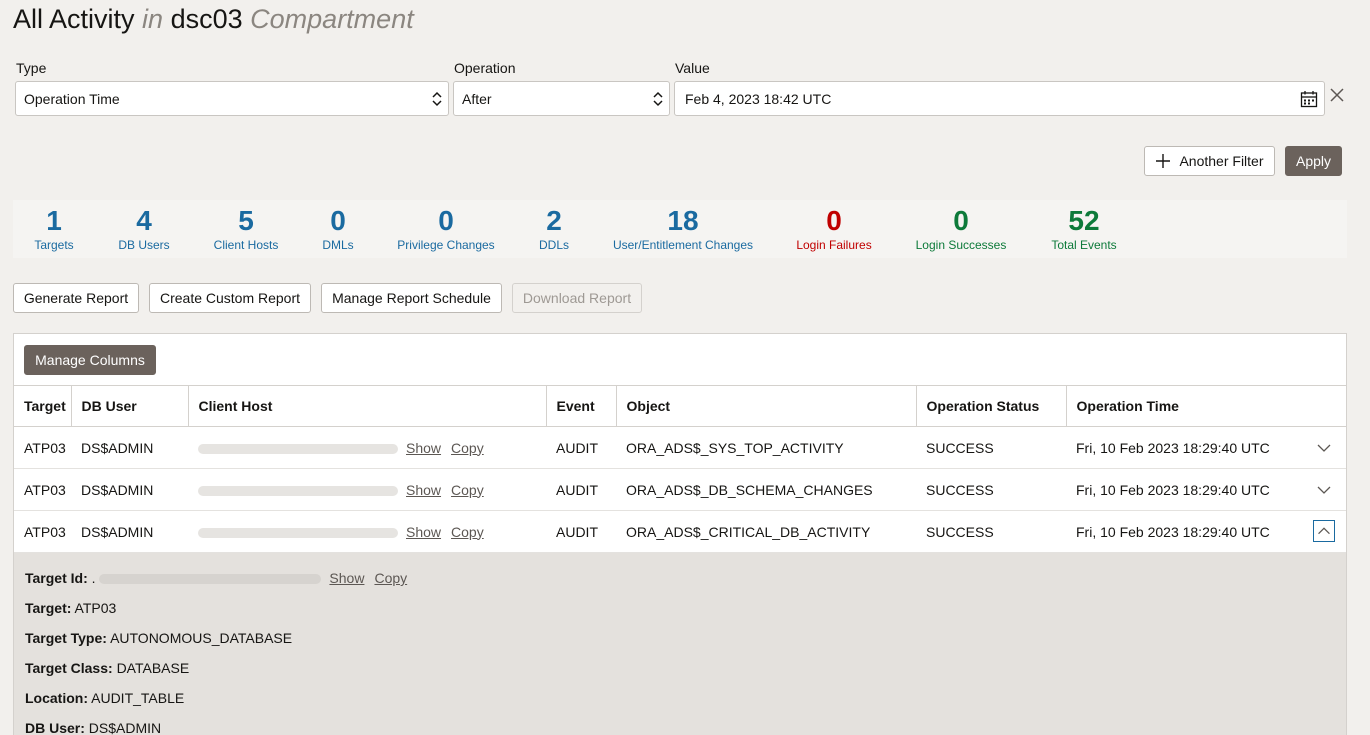  I want to click on column-header-db-user: DB User, so click(129, 406).